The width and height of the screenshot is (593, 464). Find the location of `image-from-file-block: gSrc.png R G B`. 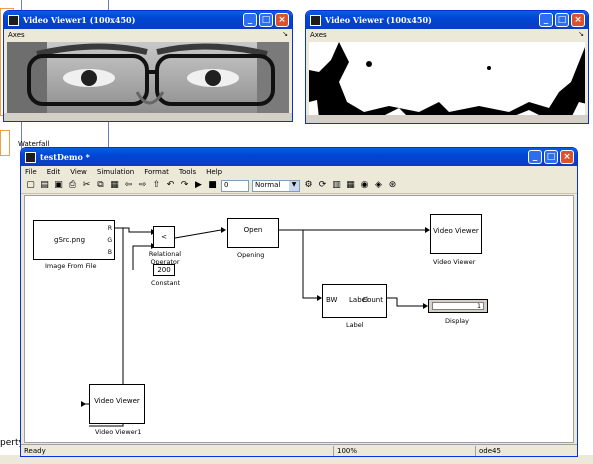

image-from-file-block: gSrc.png R G B is located at coordinates (74, 240).